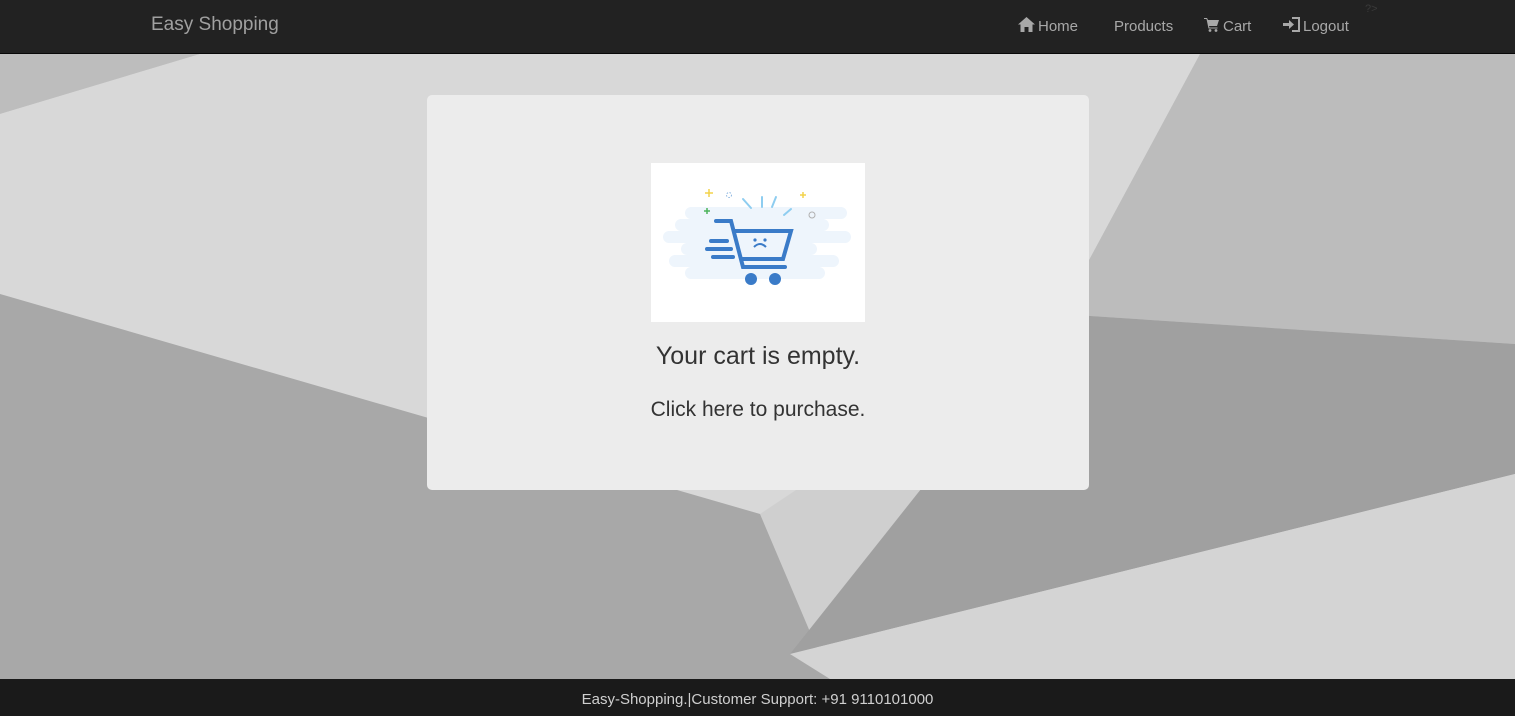  I want to click on empty-cart-illustration, so click(758, 242).